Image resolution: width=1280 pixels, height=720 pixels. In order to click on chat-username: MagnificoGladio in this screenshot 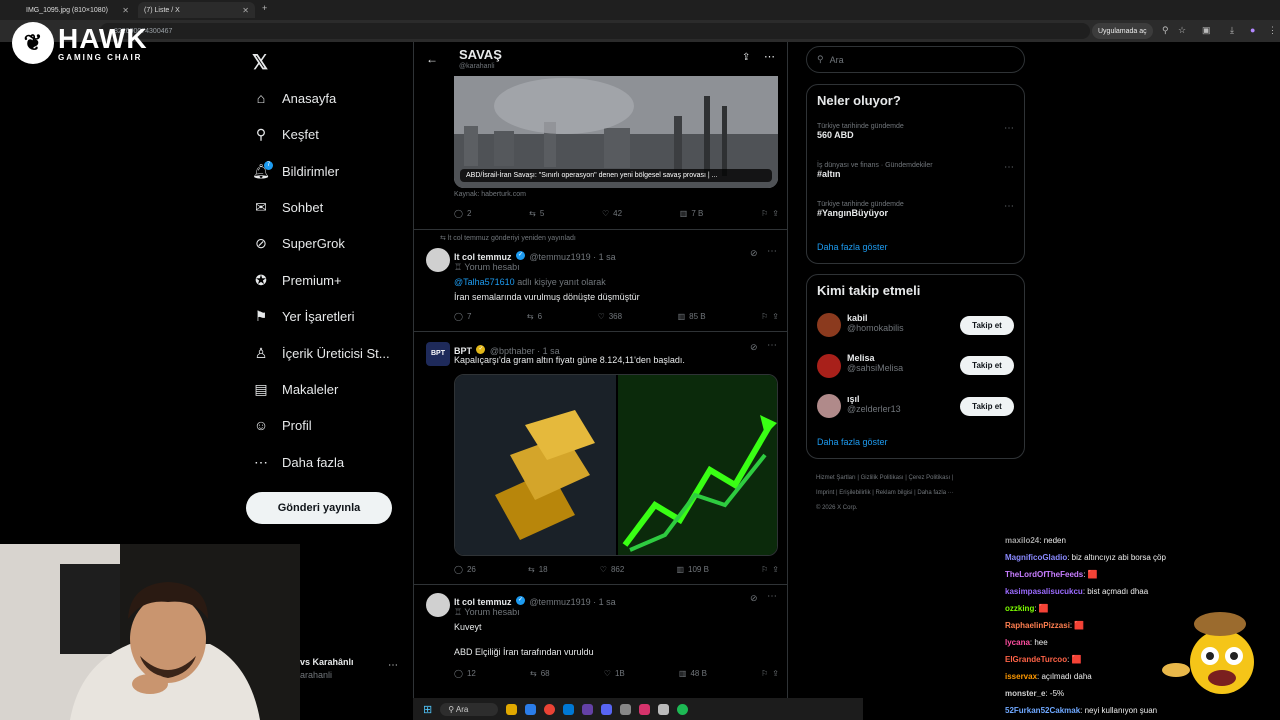, I will do `click(1036, 557)`.